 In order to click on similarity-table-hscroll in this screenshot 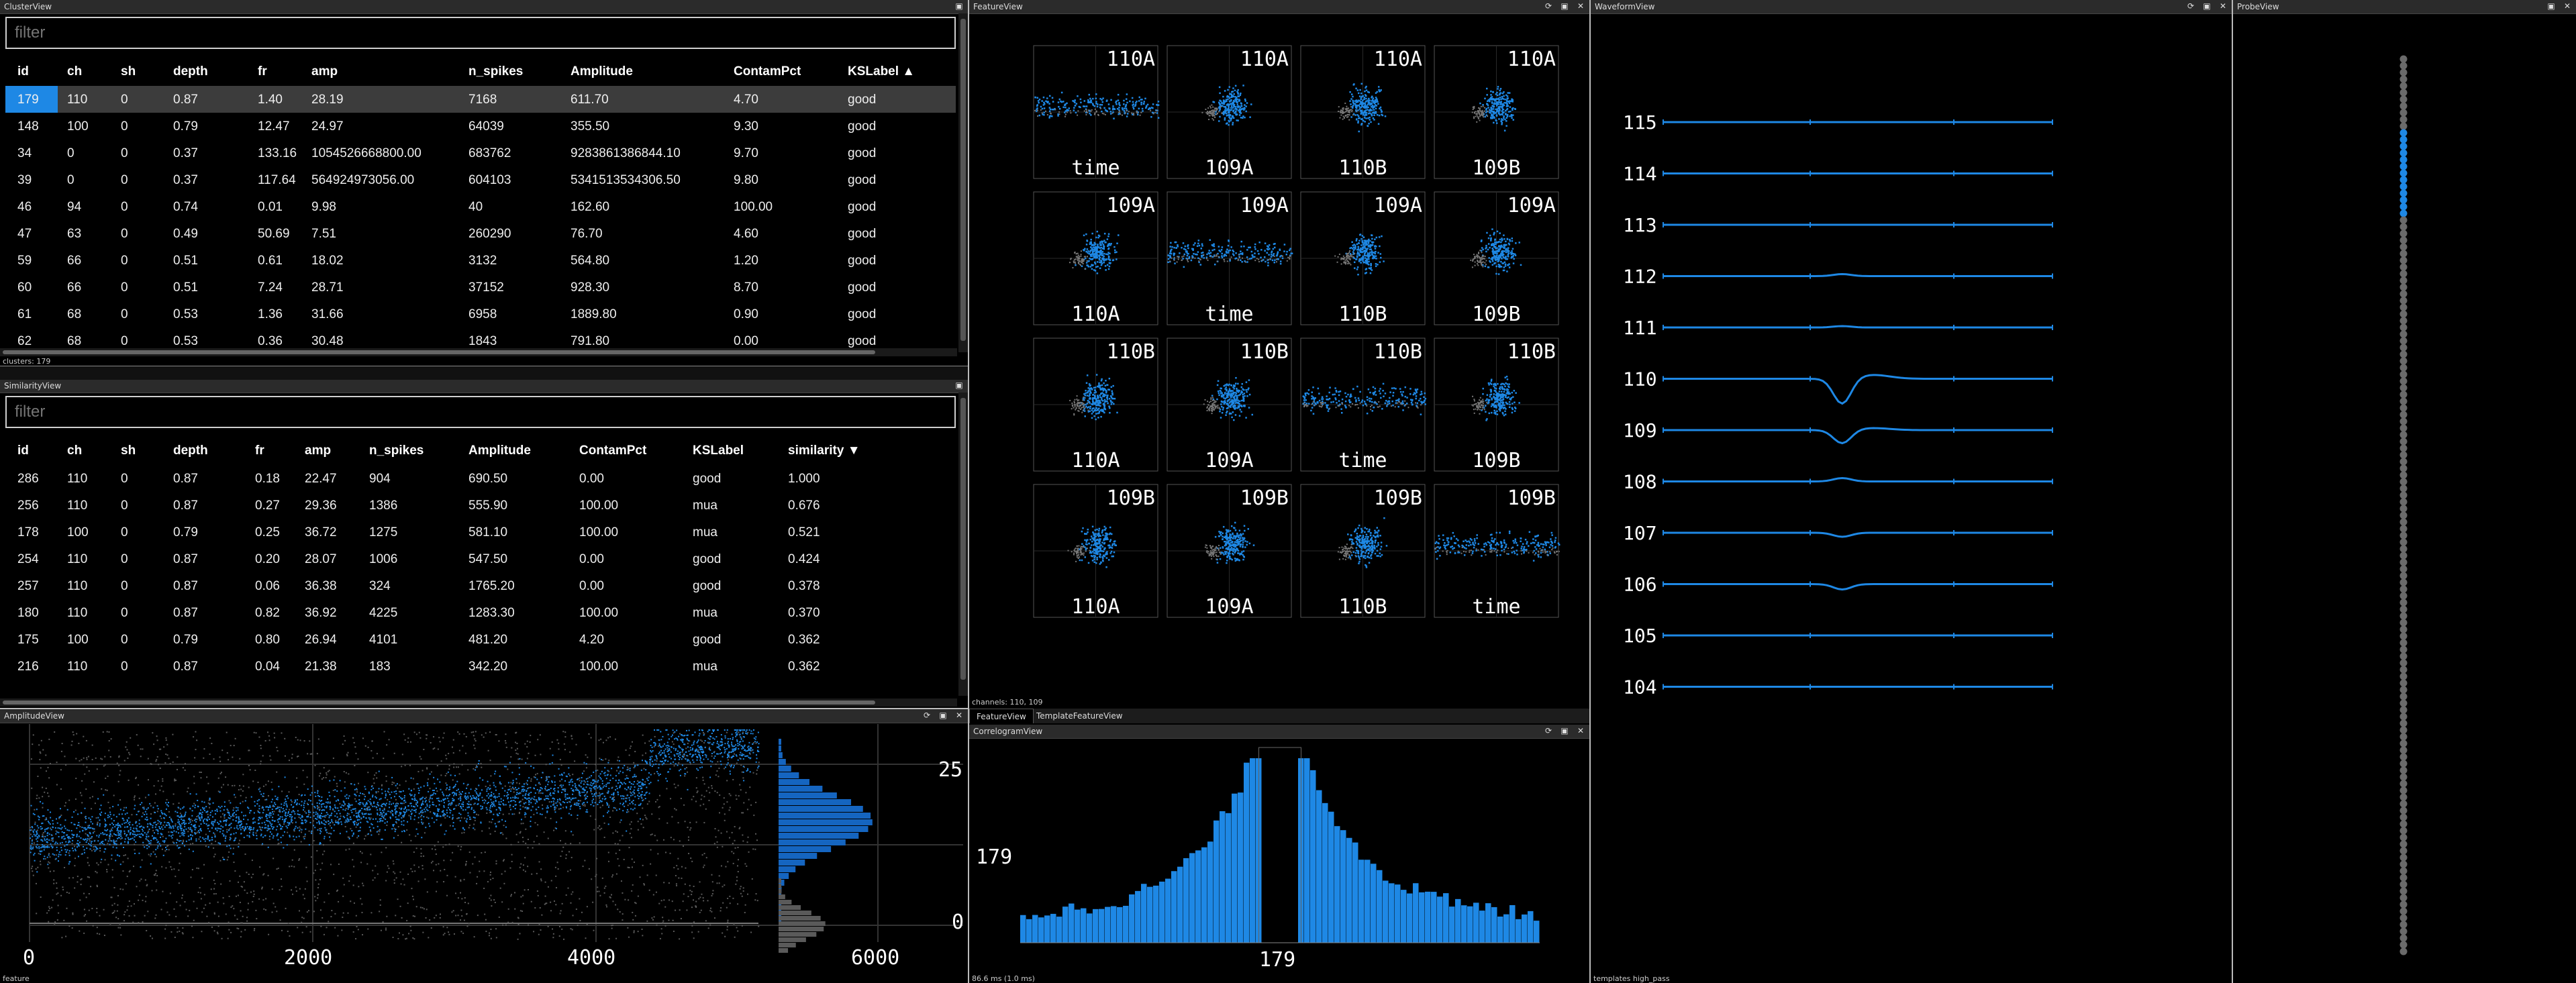, I will do `click(478, 703)`.